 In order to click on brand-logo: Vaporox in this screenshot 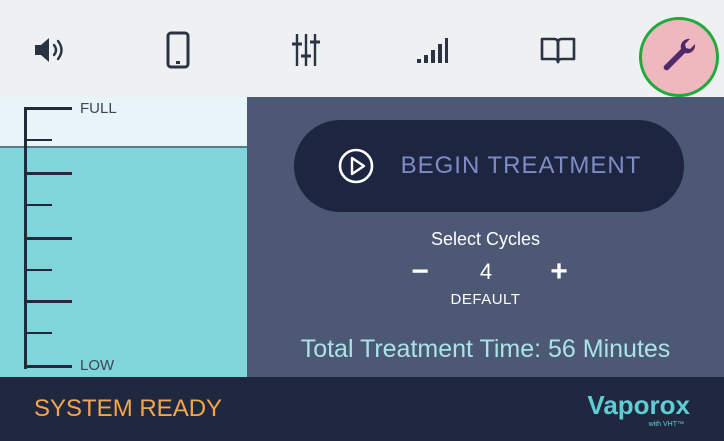, I will do `click(638, 405)`.